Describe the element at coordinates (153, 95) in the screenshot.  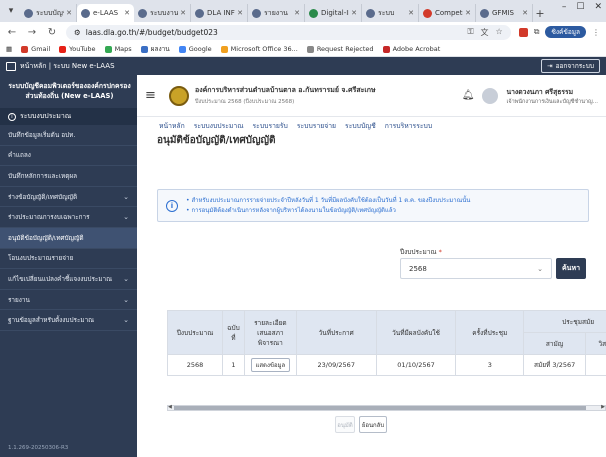
I see `hamburger-menu-icon: ≡` at that location.